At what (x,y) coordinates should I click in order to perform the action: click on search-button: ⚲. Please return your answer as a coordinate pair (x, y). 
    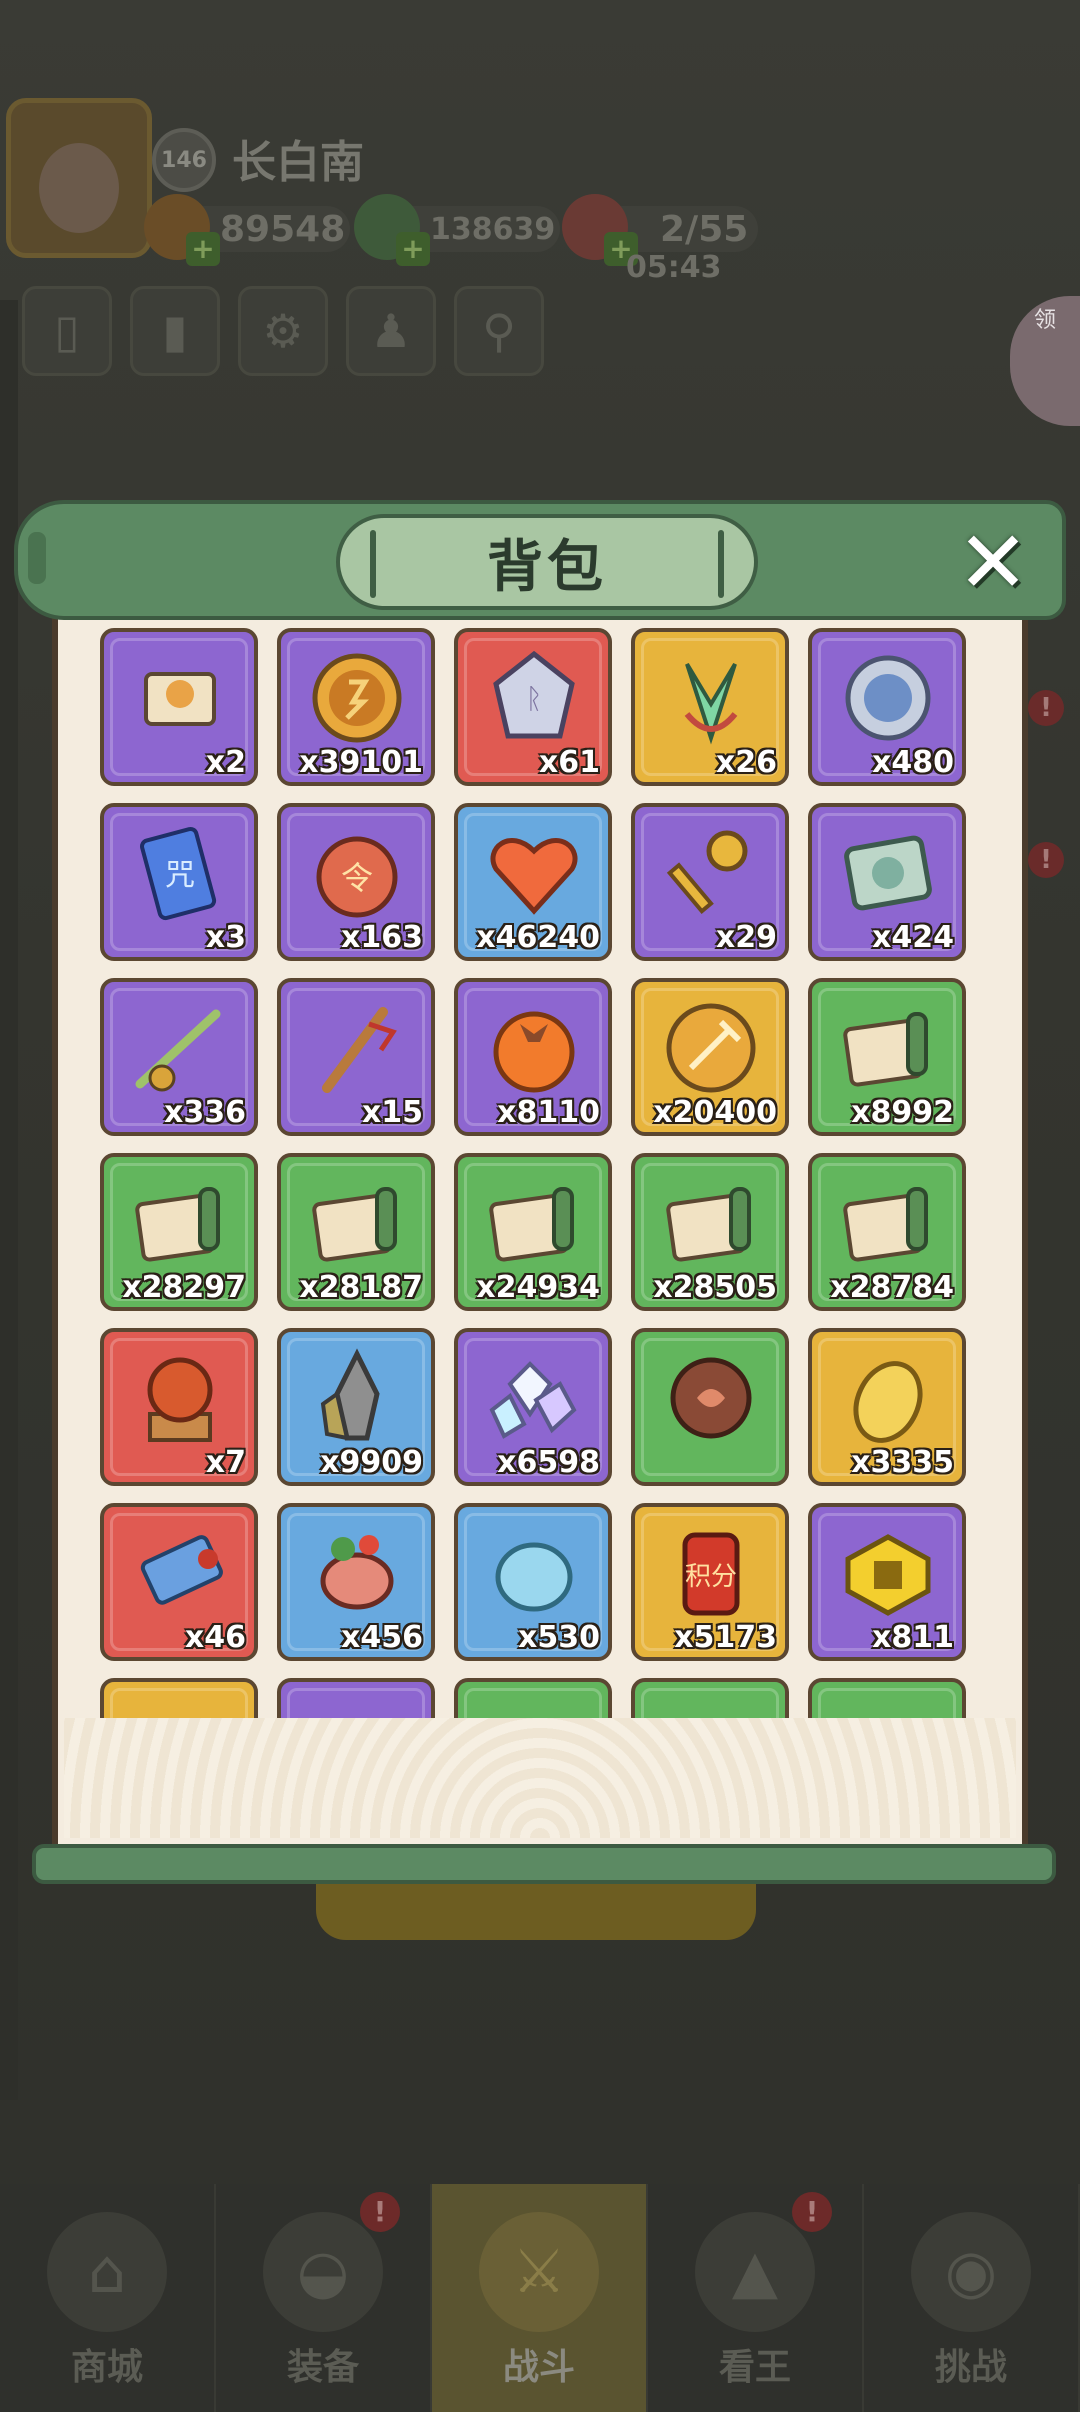
    Looking at the image, I should click on (499, 331).